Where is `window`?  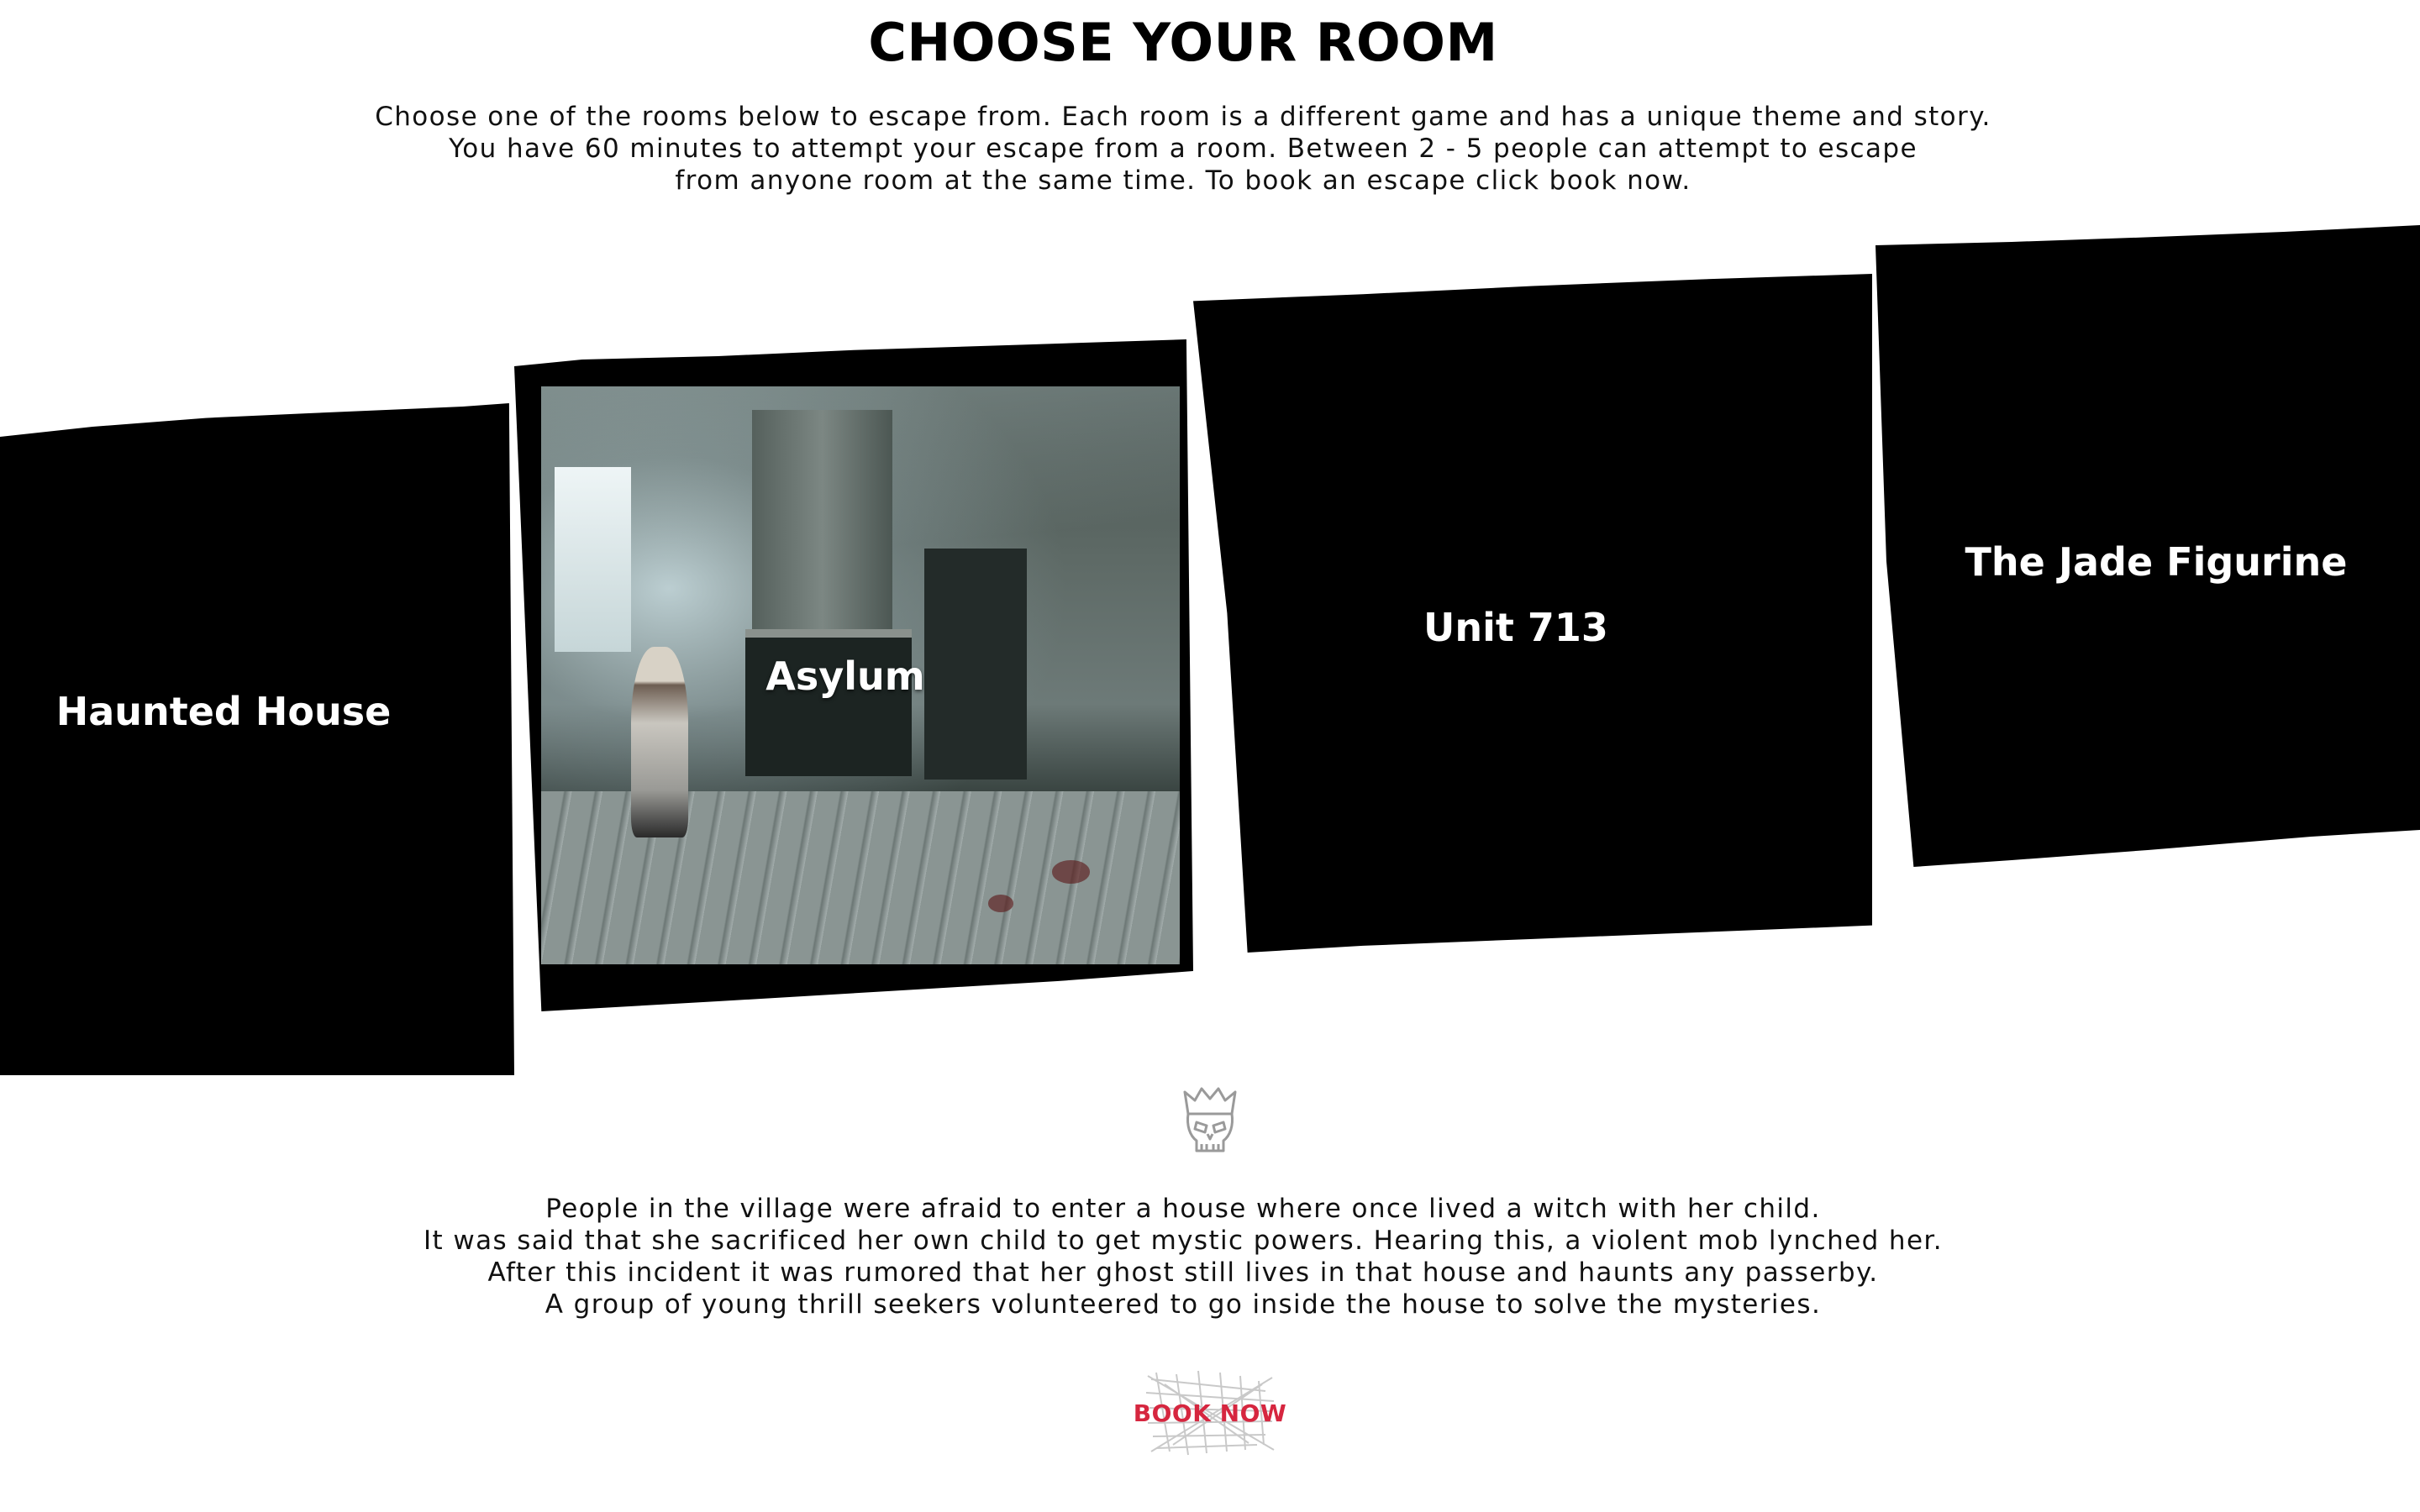 window is located at coordinates (592, 560).